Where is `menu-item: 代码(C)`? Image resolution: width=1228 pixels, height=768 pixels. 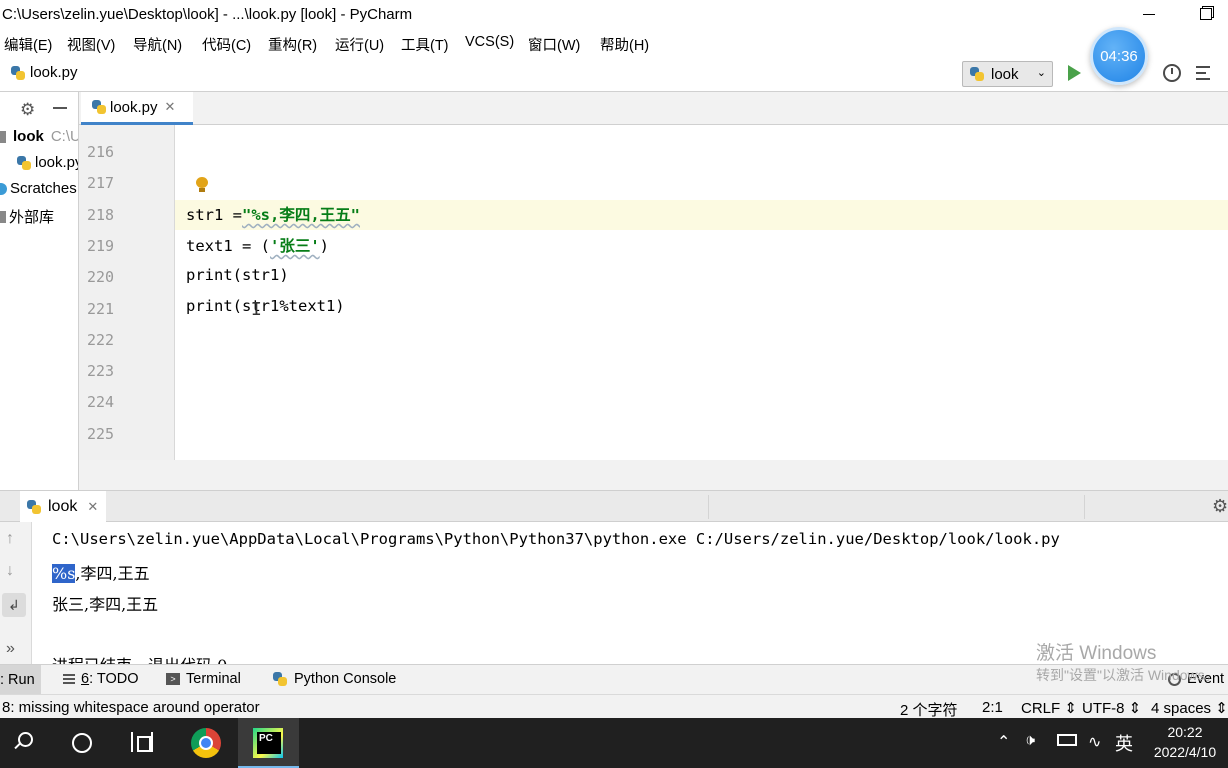 menu-item: 代码(C) is located at coordinates (226, 44).